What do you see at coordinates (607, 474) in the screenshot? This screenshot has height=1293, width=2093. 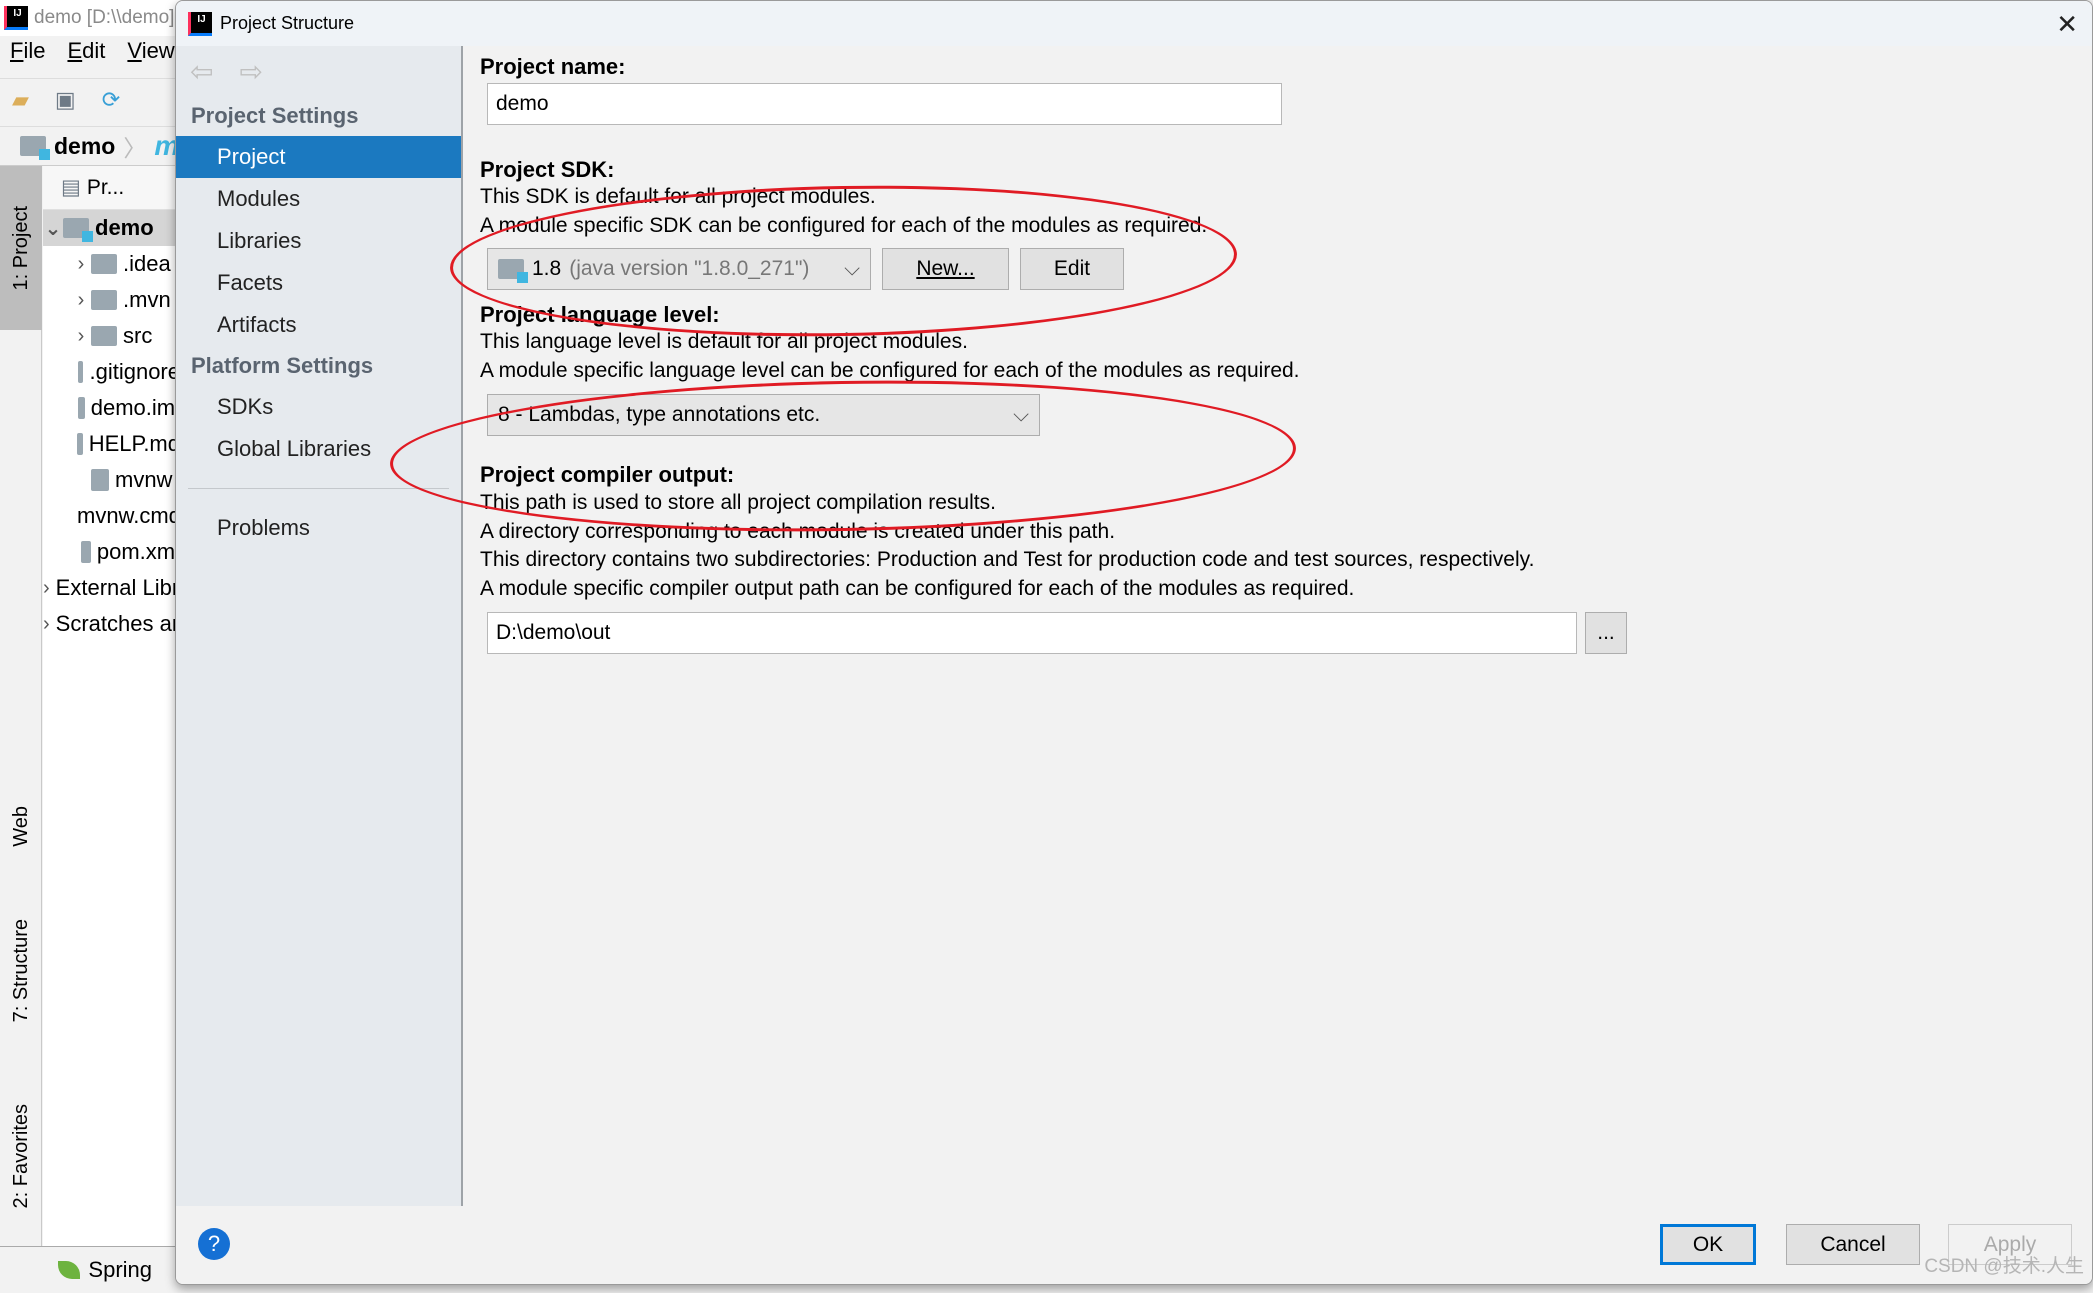 I see `compiler-output-label: Project compiler output:` at bounding box center [607, 474].